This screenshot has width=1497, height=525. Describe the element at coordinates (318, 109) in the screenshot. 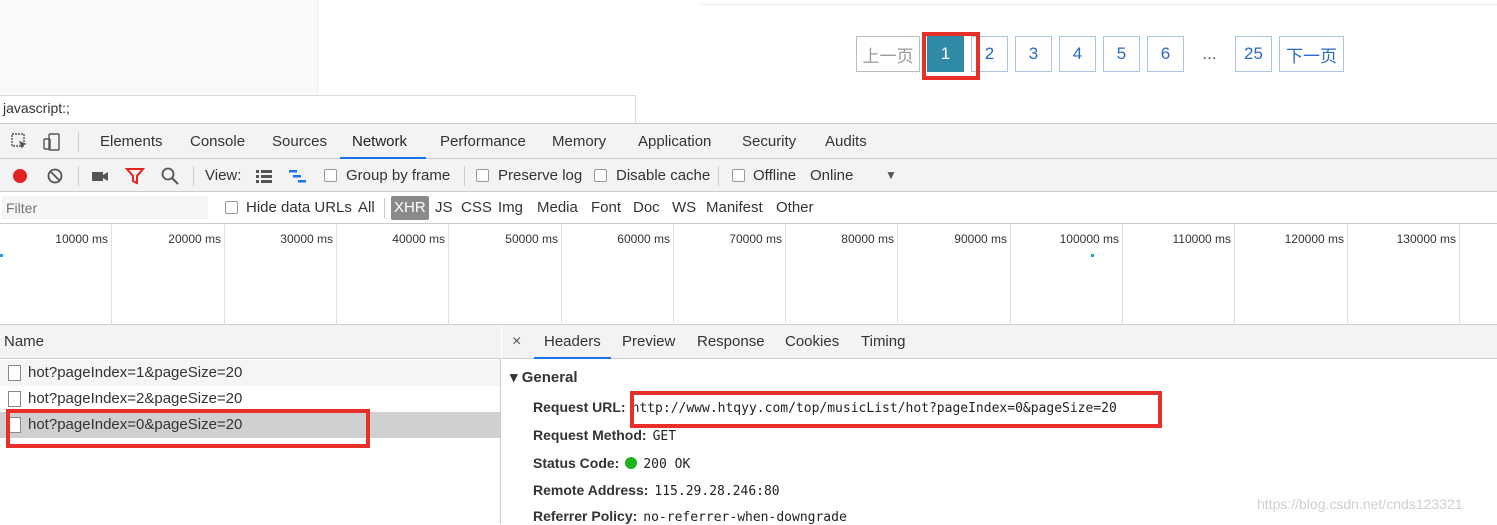

I see `status-bar-url: javascript:;` at that location.